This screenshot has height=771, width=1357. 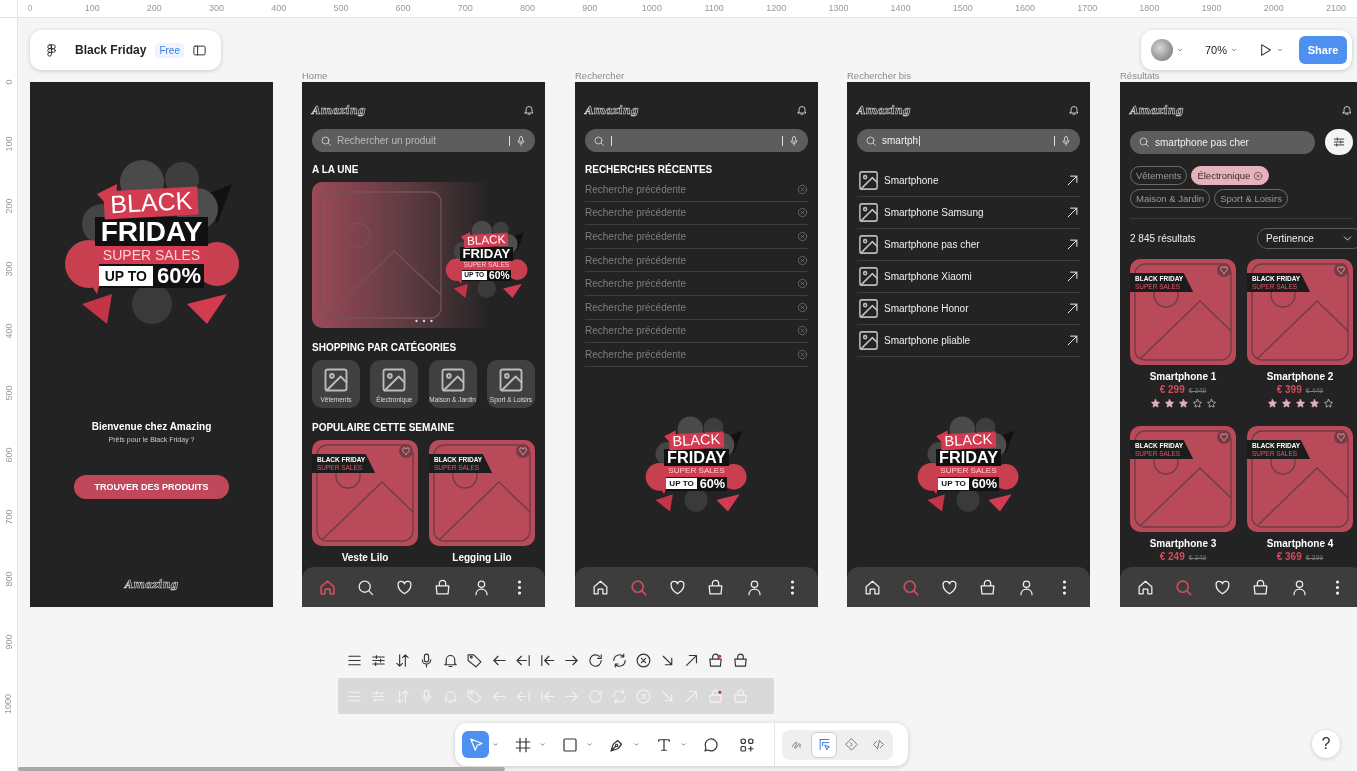 What do you see at coordinates (972, 244) in the screenshot?
I see `suggestion-text: Smartphone pas cher` at bounding box center [972, 244].